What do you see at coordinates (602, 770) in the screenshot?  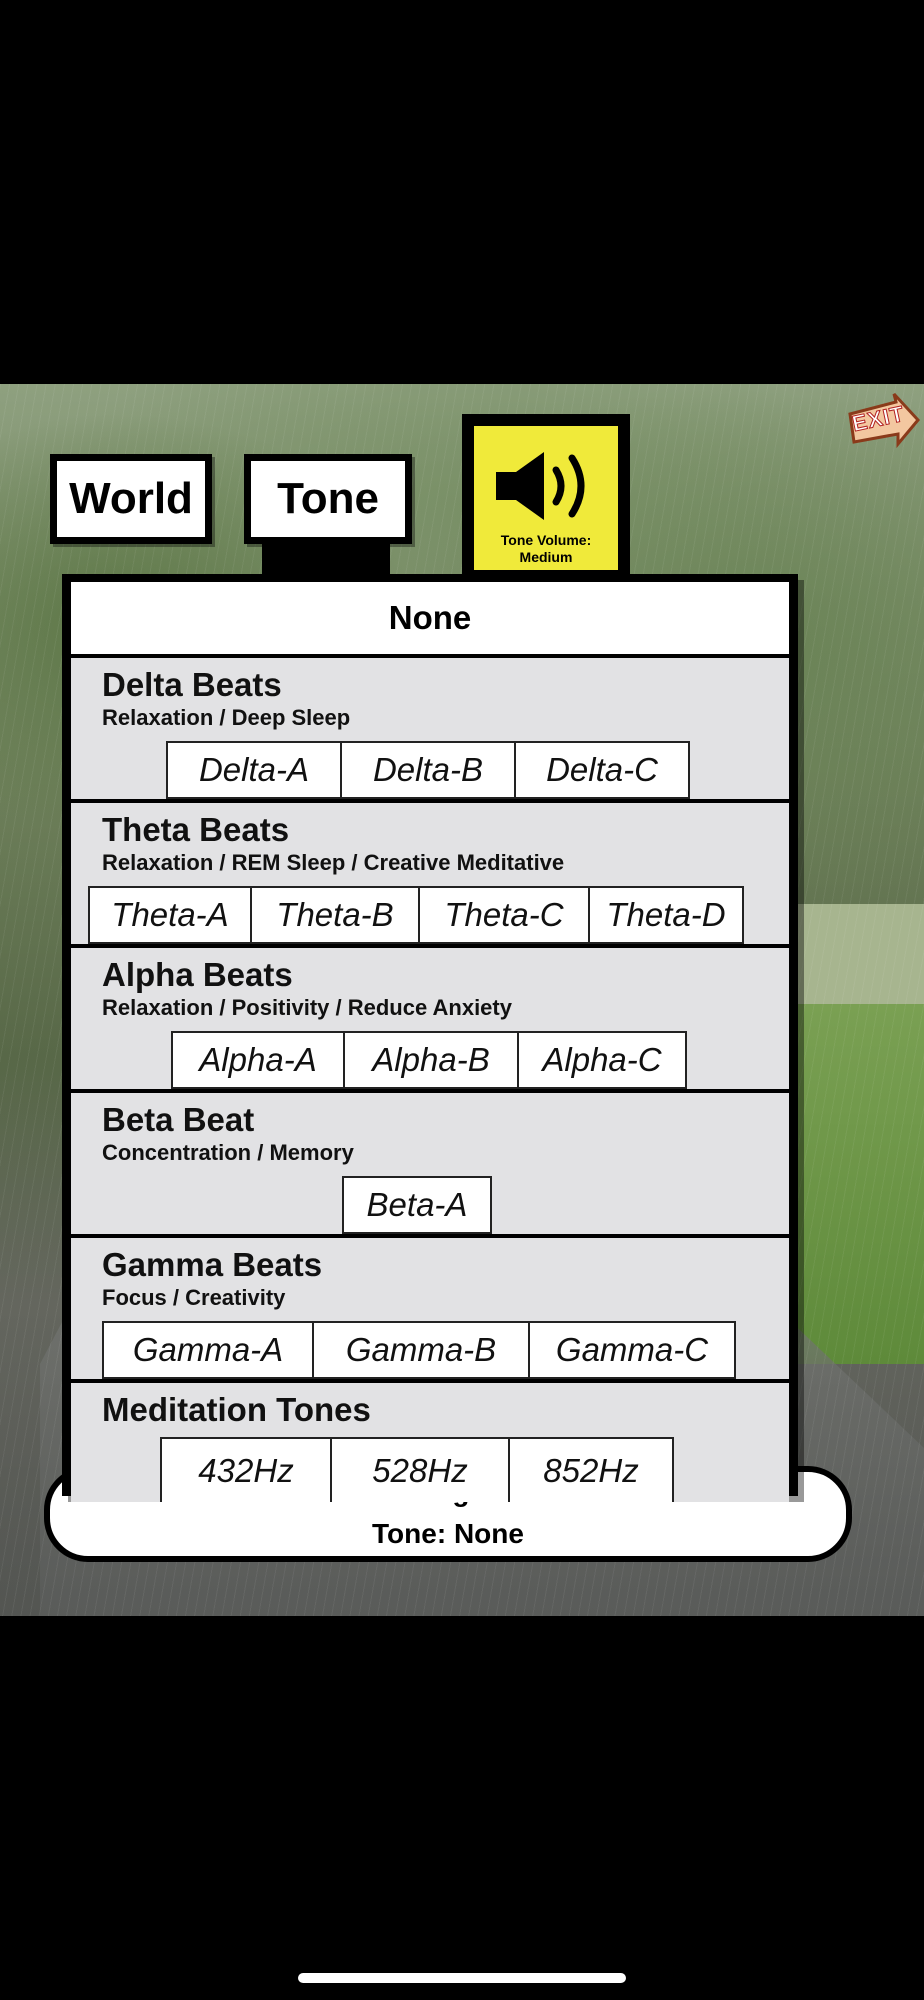 I see `tone-option-delta-c: Delta-C` at bounding box center [602, 770].